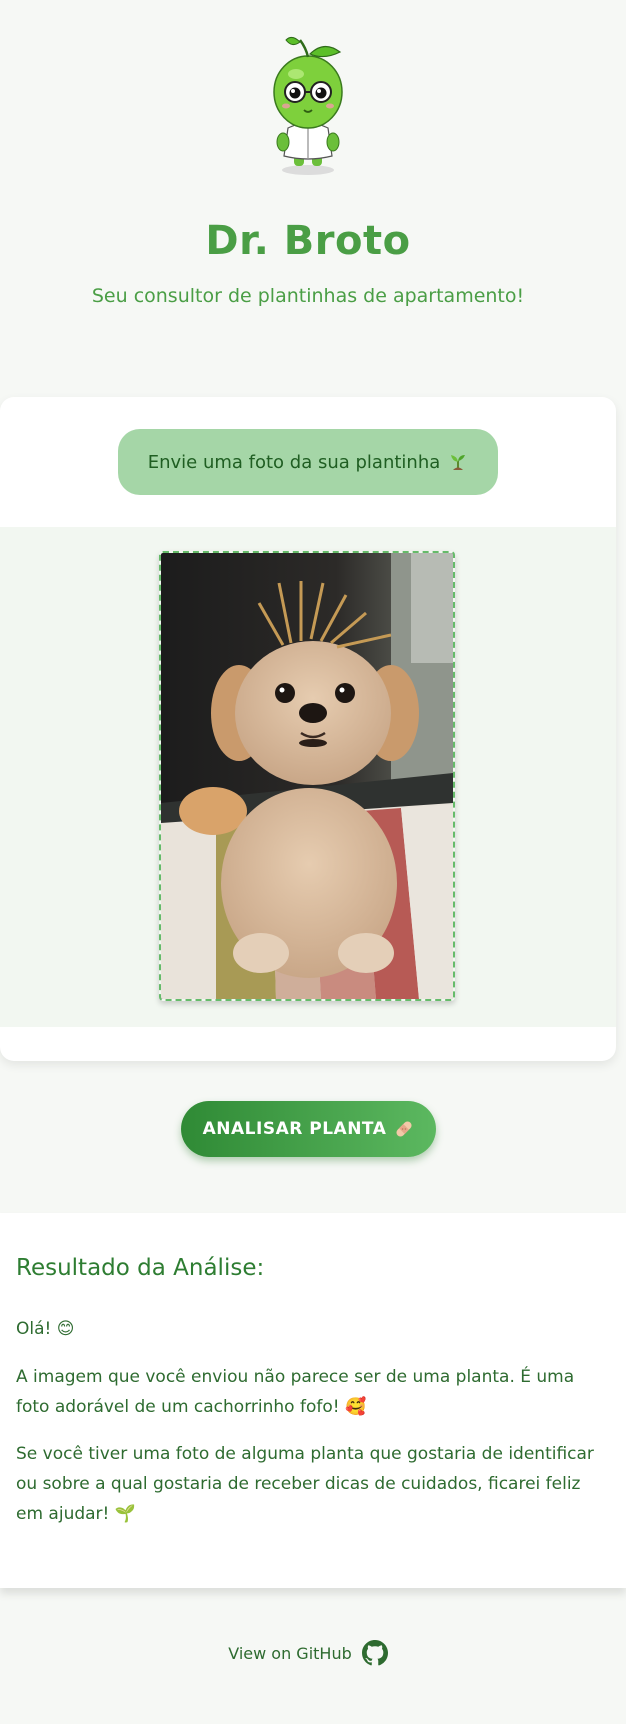 This screenshot has width=626, height=1724. What do you see at coordinates (45, 1329) in the screenshot?
I see `result-paragraph: Olá! 😊` at bounding box center [45, 1329].